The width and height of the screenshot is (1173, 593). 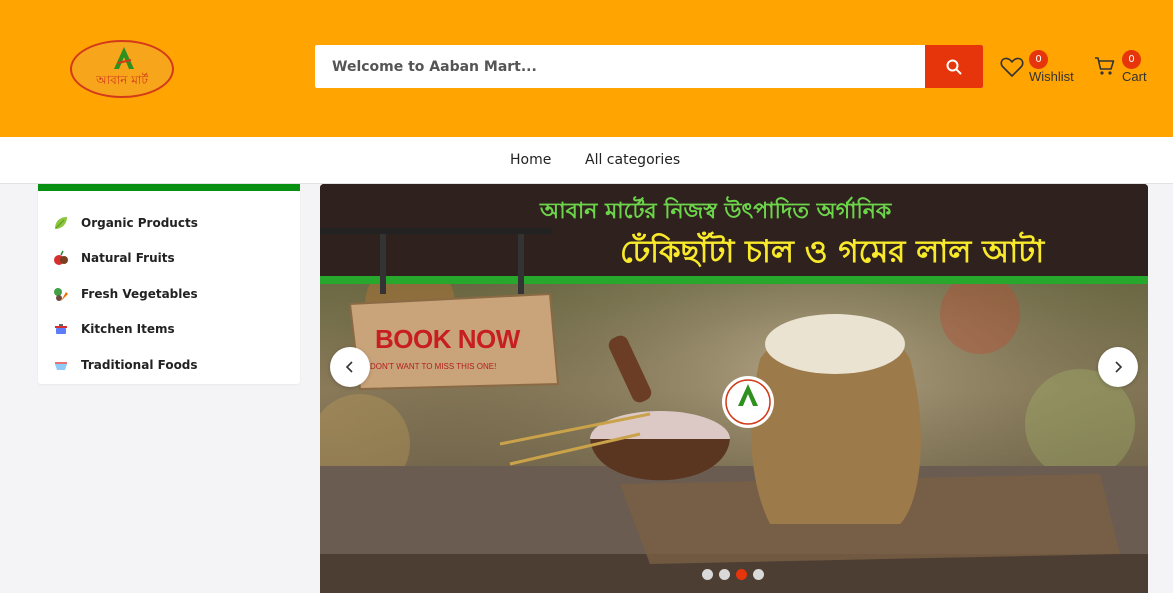 I want to click on main-nav: Home All categories, so click(x=586, y=160).